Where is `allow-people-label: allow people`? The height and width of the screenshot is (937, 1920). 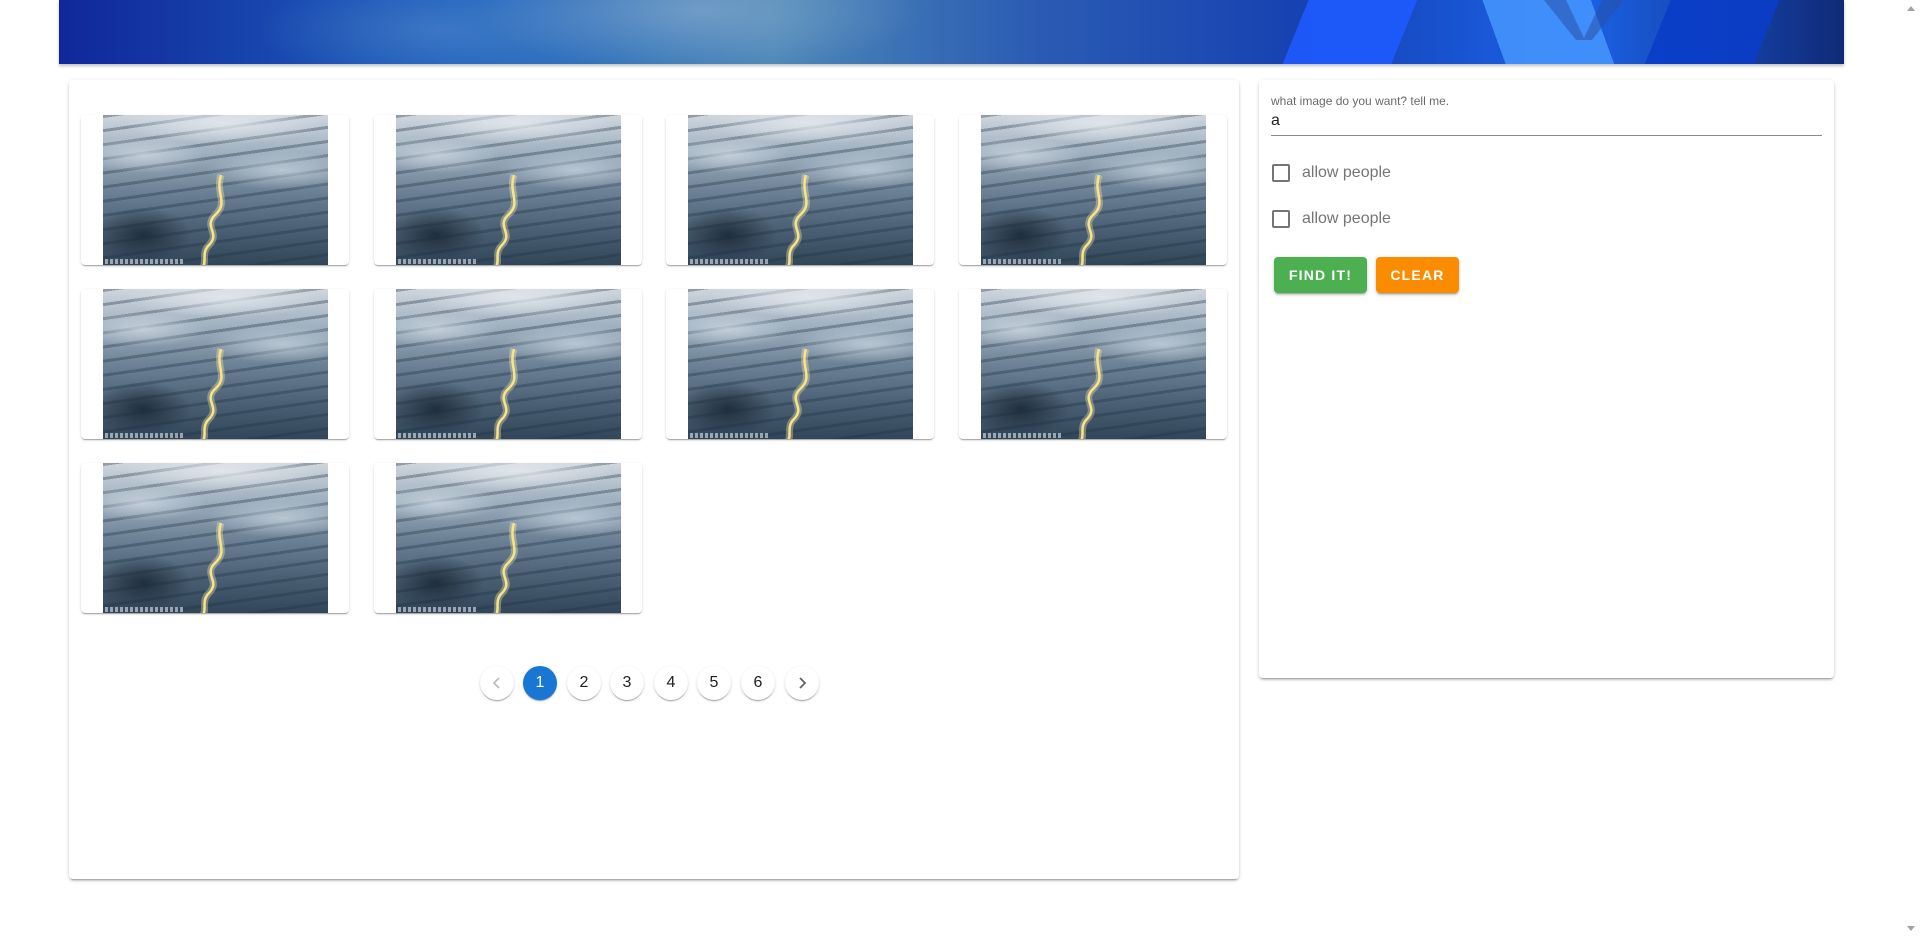 allow-people-label: allow people is located at coordinates (1346, 172).